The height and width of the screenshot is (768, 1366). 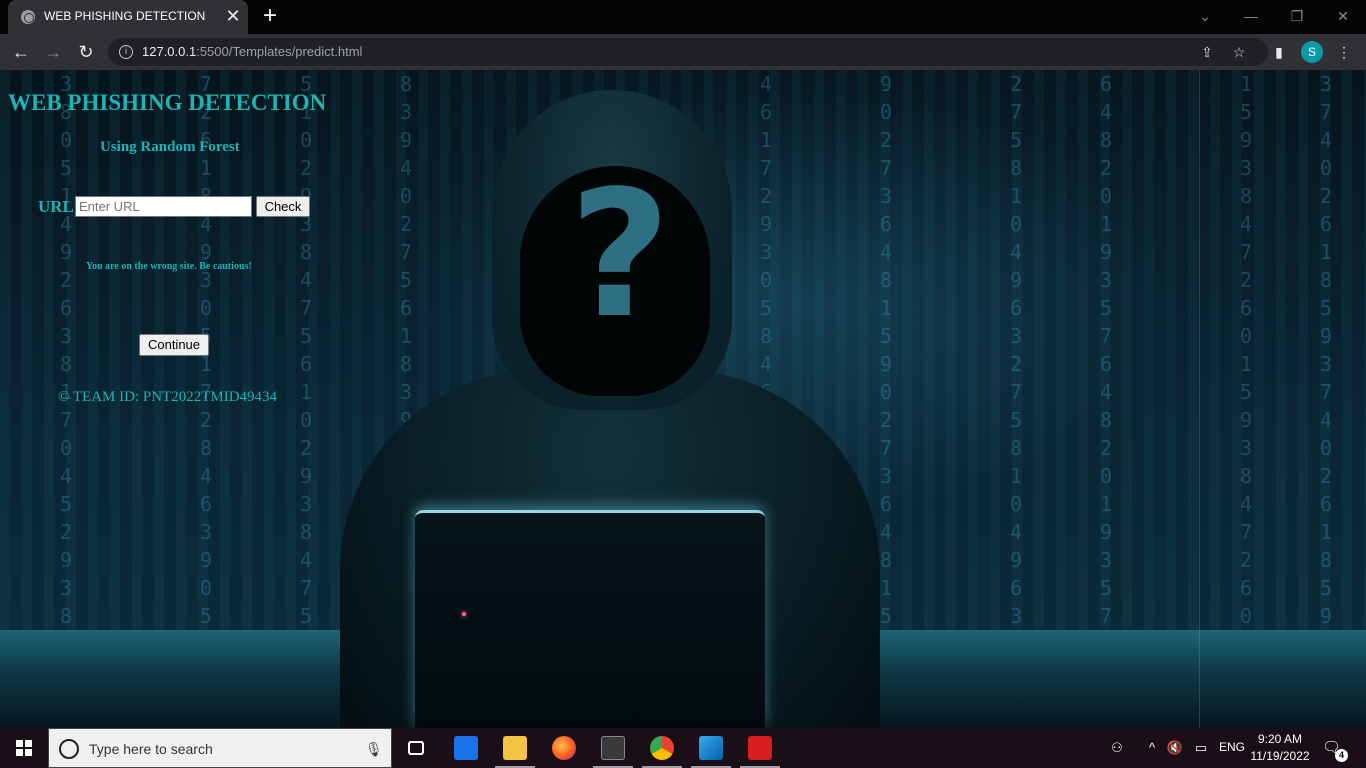 What do you see at coordinates (683, 17) in the screenshot?
I see `browser-tabstrip: WEB PHISHING DETECTION ✕ + ⌄ — ❐ ✕` at bounding box center [683, 17].